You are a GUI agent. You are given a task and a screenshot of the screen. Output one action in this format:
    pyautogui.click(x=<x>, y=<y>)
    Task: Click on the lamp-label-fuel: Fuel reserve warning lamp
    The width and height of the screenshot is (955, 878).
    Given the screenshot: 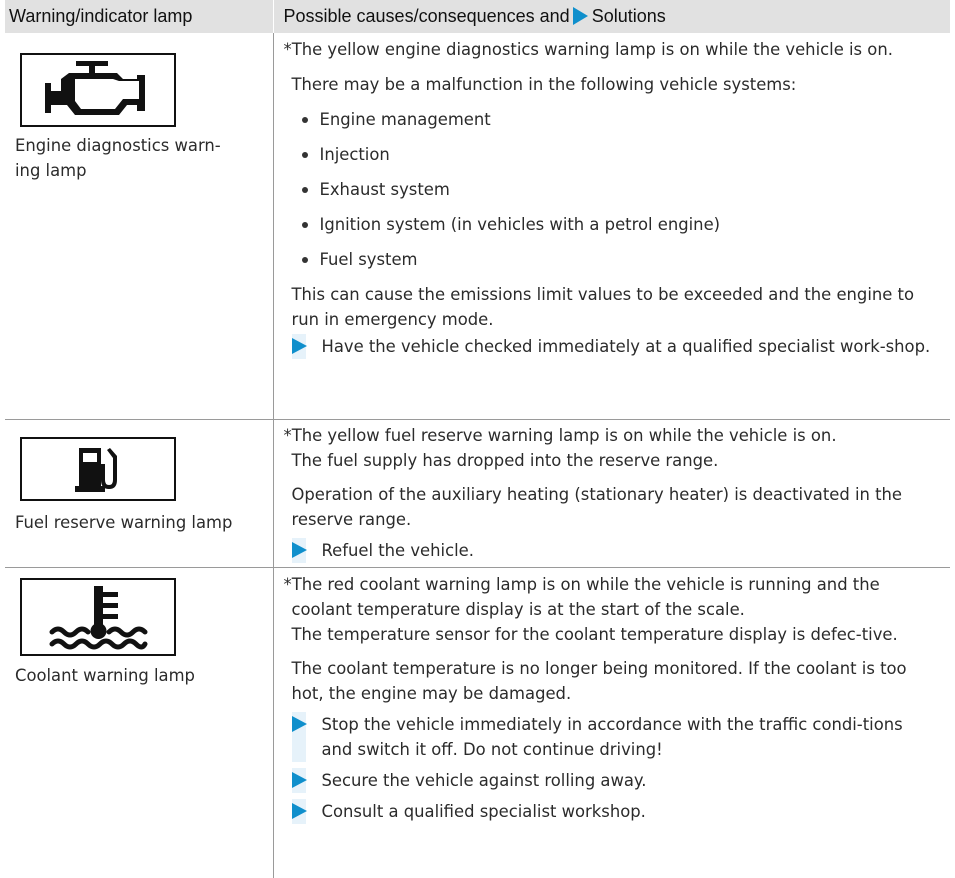 What is the action you would take?
    pyautogui.click(x=130, y=522)
    